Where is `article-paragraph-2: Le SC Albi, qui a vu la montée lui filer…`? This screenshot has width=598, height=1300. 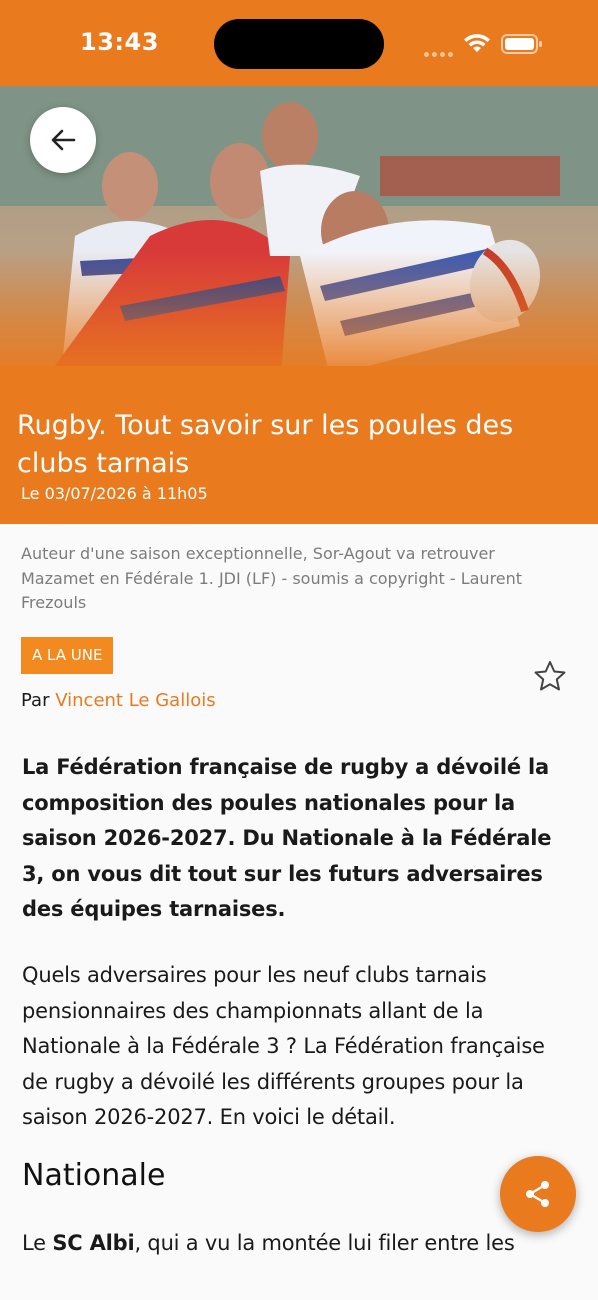
article-paragraph-2: Le SC Albi, qui a vu la montée lui filer… is located at coordinates (298, 1241).